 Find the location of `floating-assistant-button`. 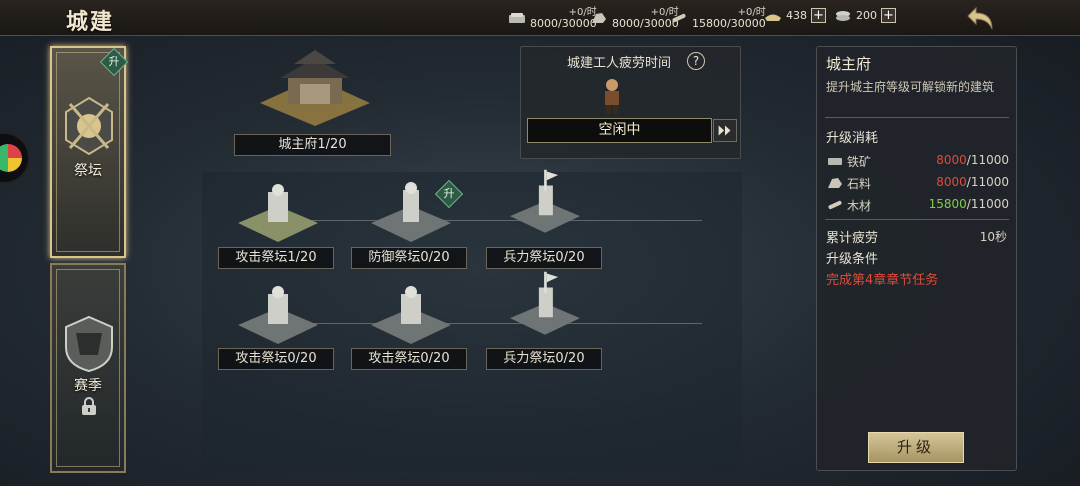

floating-assistant-button is located at coordinates (15, 158).